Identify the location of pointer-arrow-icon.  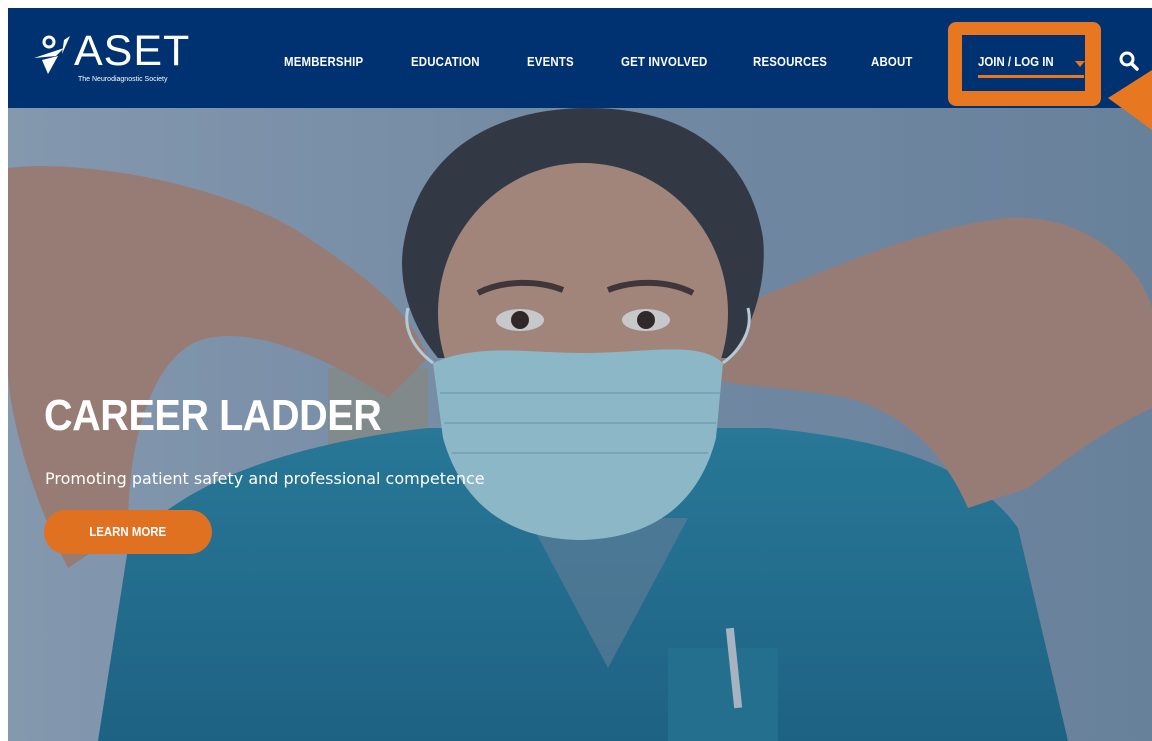
(1130, 100).